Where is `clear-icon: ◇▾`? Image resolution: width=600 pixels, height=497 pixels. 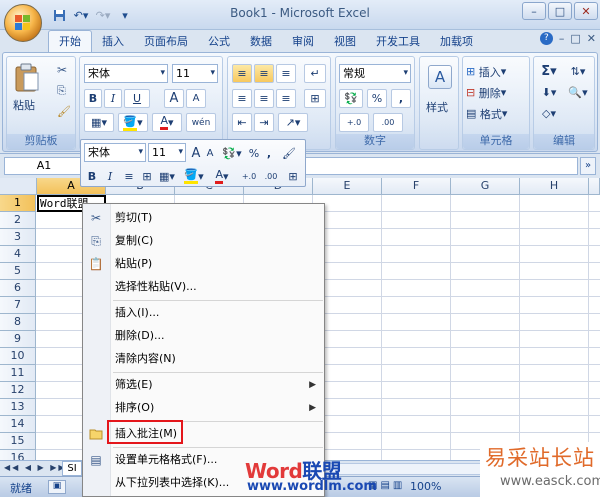 clear-icon: ◇▾ is located at coordinates (549, 113).